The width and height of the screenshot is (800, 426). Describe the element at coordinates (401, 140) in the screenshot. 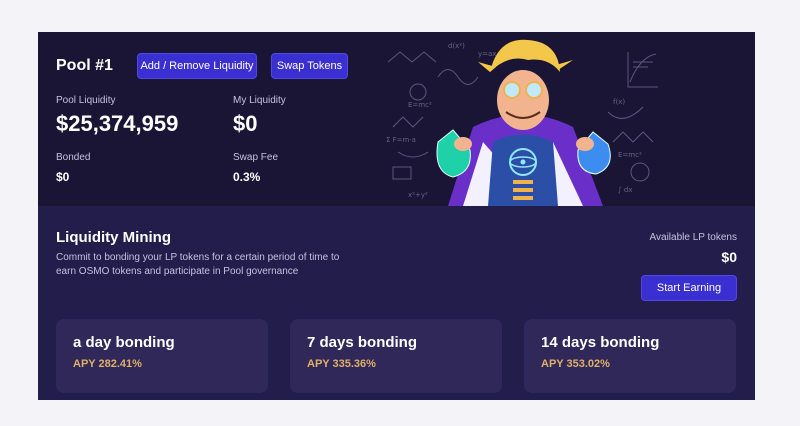

I see `svg-text: Σ F=m·a` at that location.